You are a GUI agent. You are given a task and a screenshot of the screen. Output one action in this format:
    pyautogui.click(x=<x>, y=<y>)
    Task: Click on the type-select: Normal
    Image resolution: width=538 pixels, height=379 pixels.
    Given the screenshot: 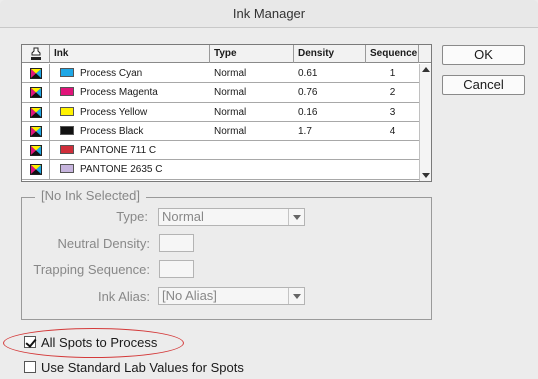 What is the action you would take?
    pyautogui.click(x=231, y=217)
    